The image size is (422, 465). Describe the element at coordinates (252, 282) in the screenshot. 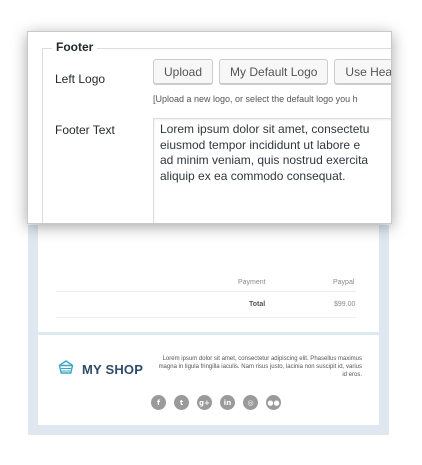

I see `order-label-payment: Payment` at that location.